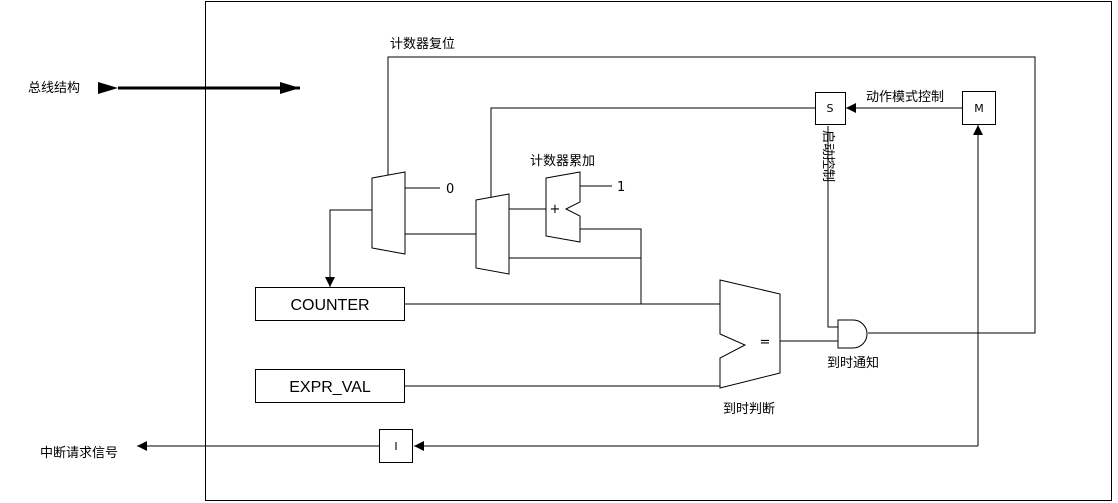 Image resolution: width=1118 pixels, height=503 pixels. Describe the element at coordinates (827, 156) in the screenshot. I see `start-control-label: 启动控制` at that location.